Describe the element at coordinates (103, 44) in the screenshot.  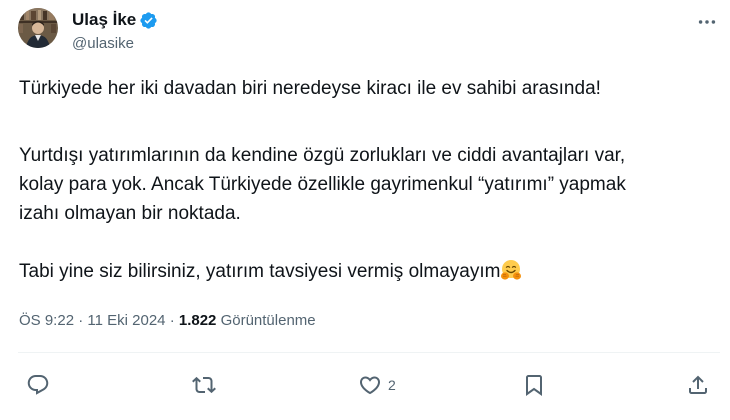
I see `author-handle: @ulasike` at that location.